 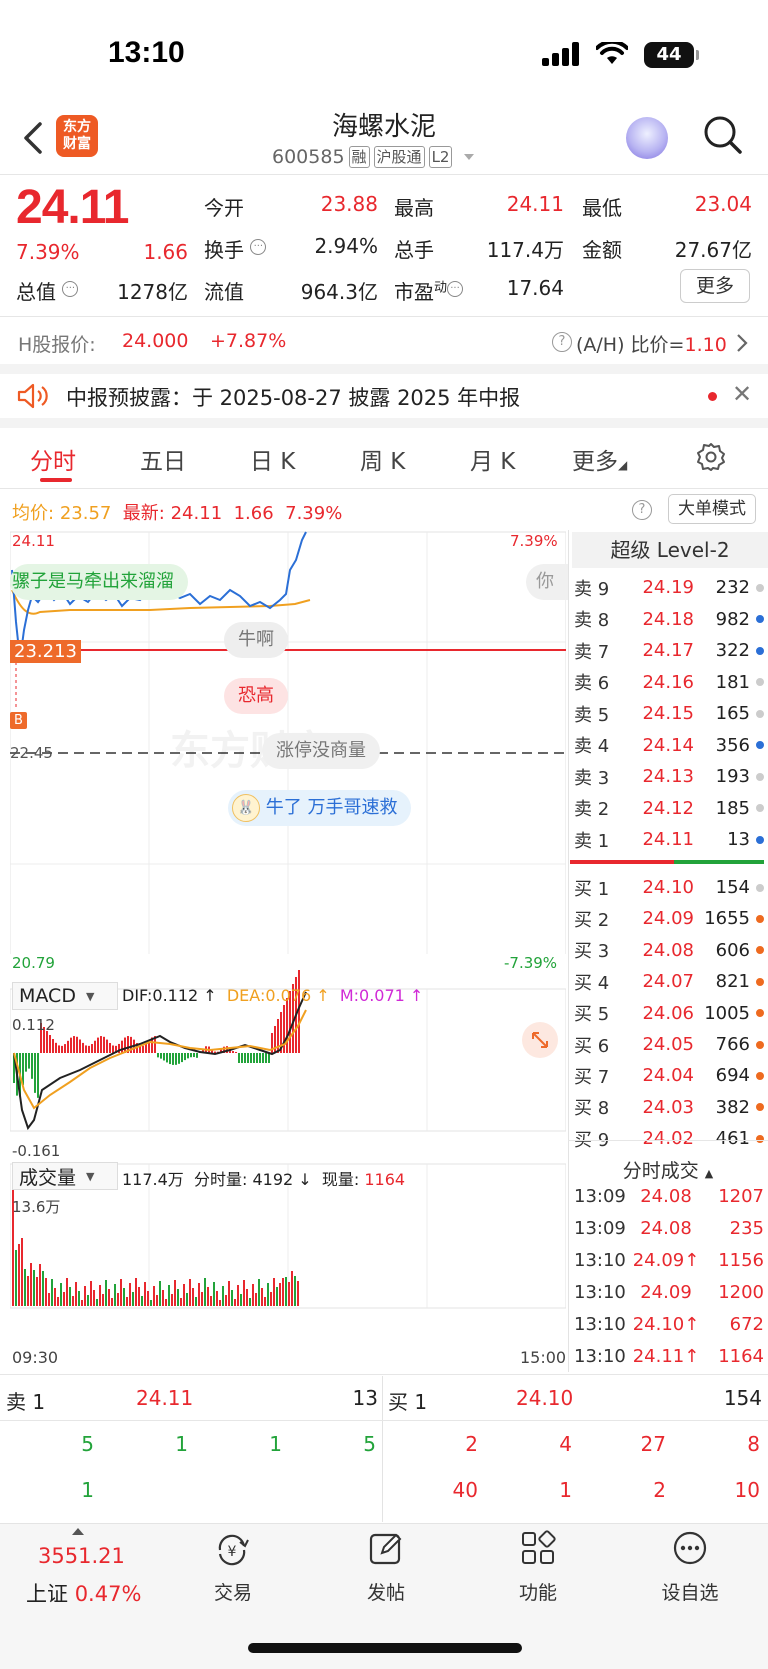 I want to click on unread-dot, so click(x=712, y=396).